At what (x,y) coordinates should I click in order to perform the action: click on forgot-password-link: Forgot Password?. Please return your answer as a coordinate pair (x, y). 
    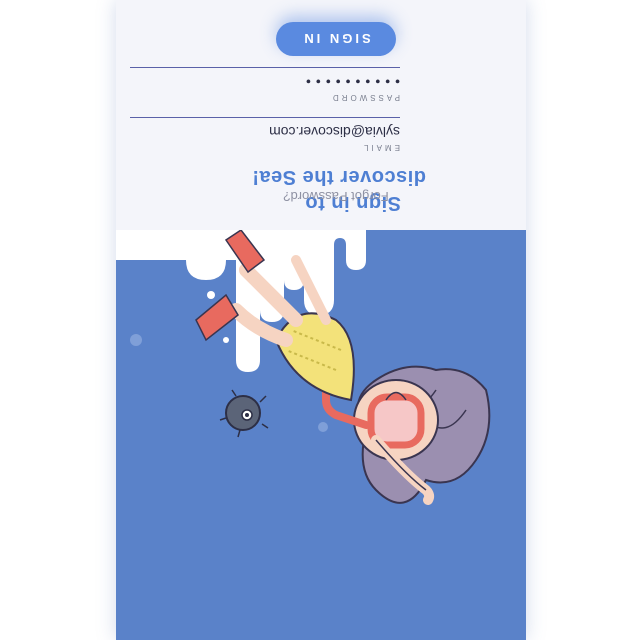
    Looking at the image, I should click on (336, 196).